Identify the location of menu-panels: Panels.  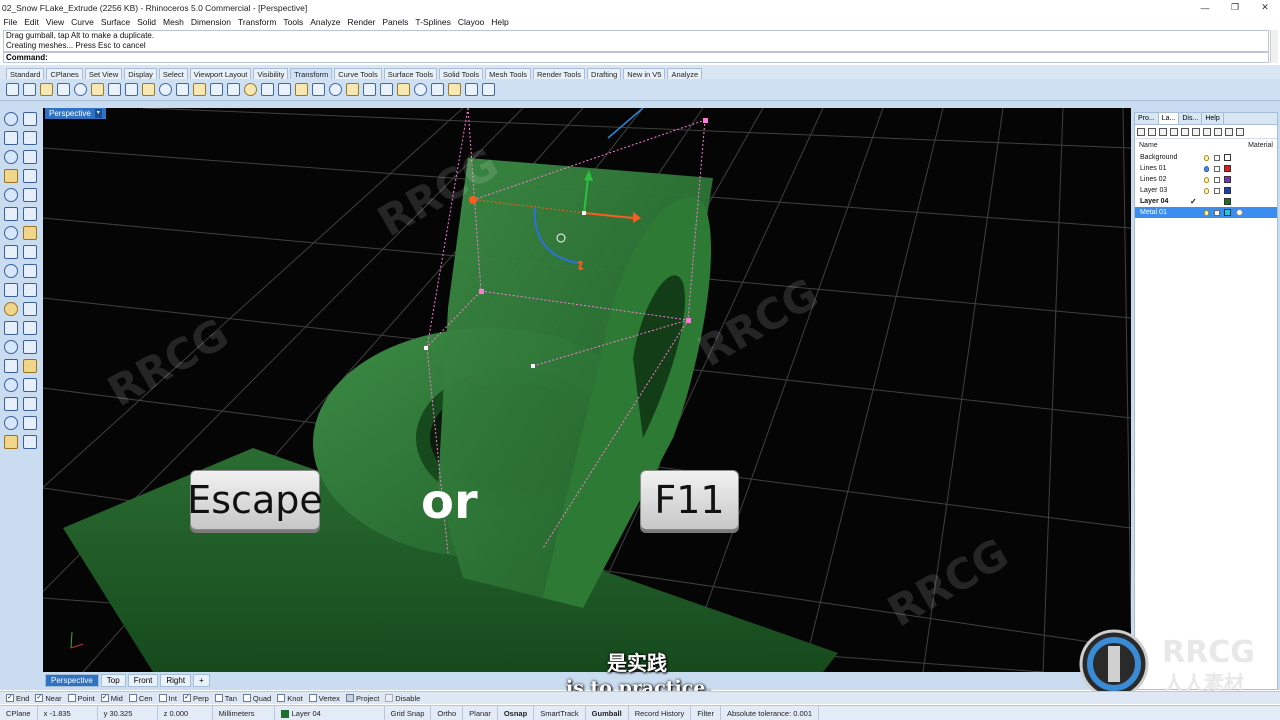
(395, 22).